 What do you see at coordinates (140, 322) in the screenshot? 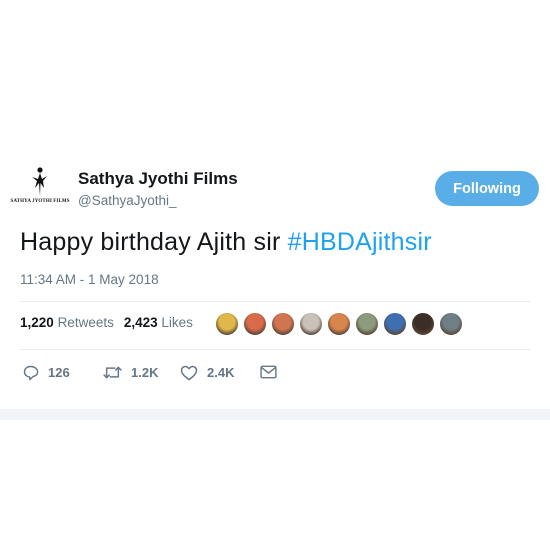
I see `likes-count: 2,423` at bounding box center [140, 322].